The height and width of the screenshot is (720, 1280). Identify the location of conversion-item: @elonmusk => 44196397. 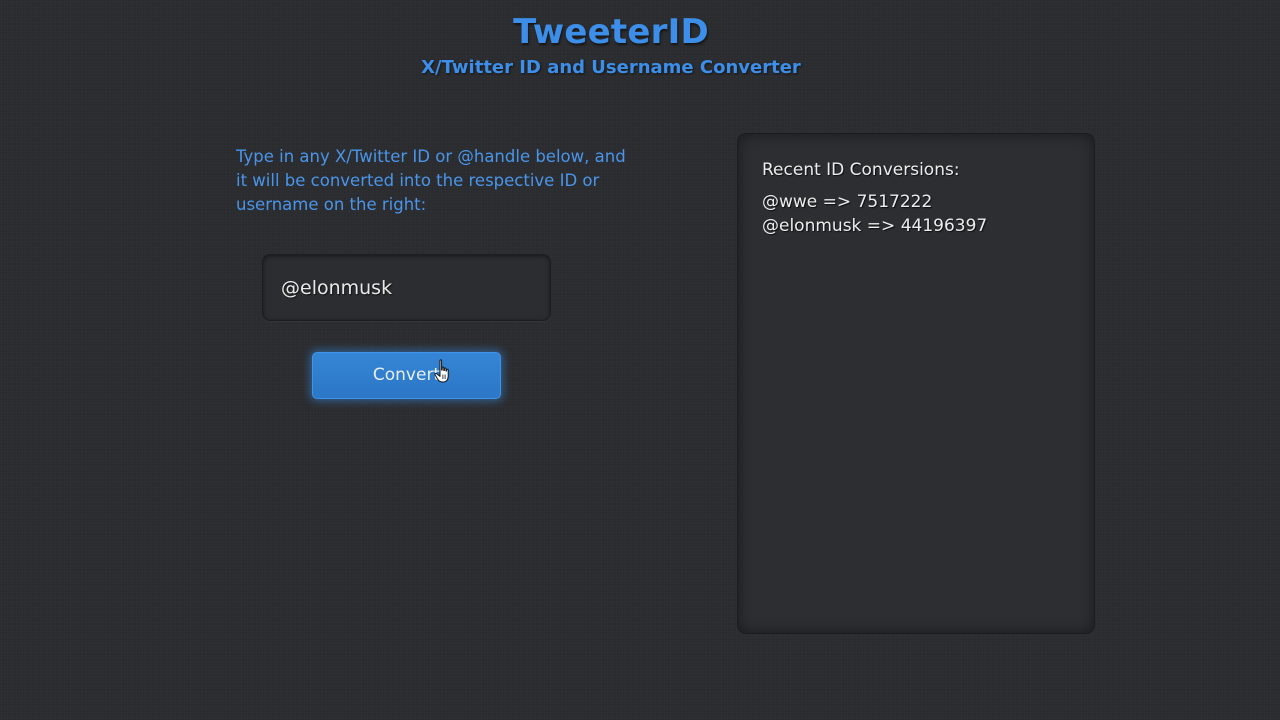
(875, 226).